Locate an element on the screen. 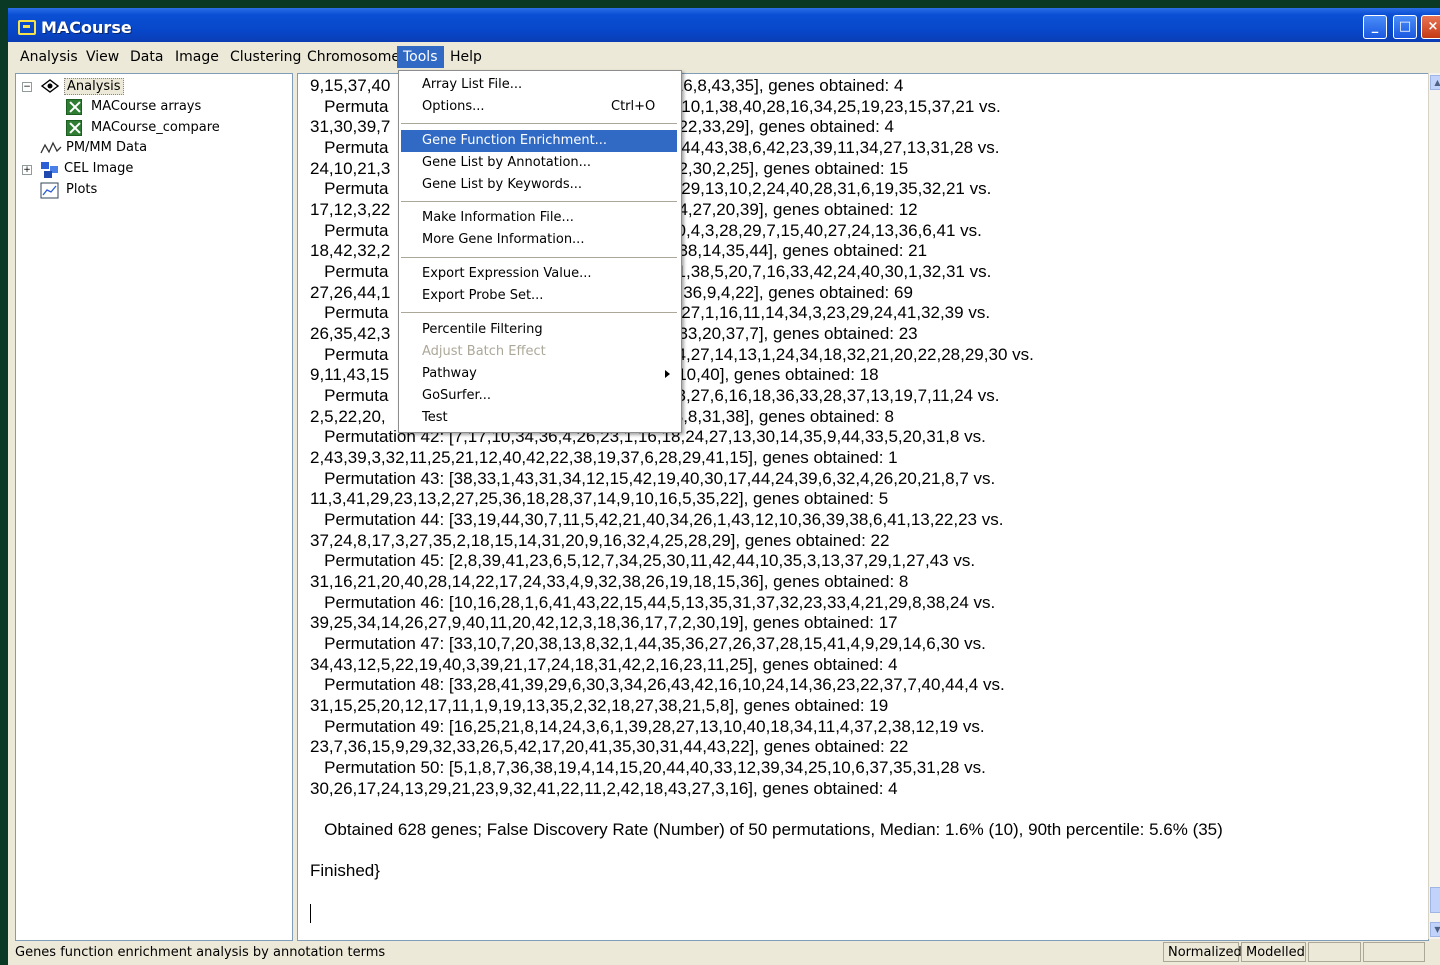 The height and width of the screenshot is (965, 1440). tree-label: MACourse_compare is located at coordinates (155, 127).